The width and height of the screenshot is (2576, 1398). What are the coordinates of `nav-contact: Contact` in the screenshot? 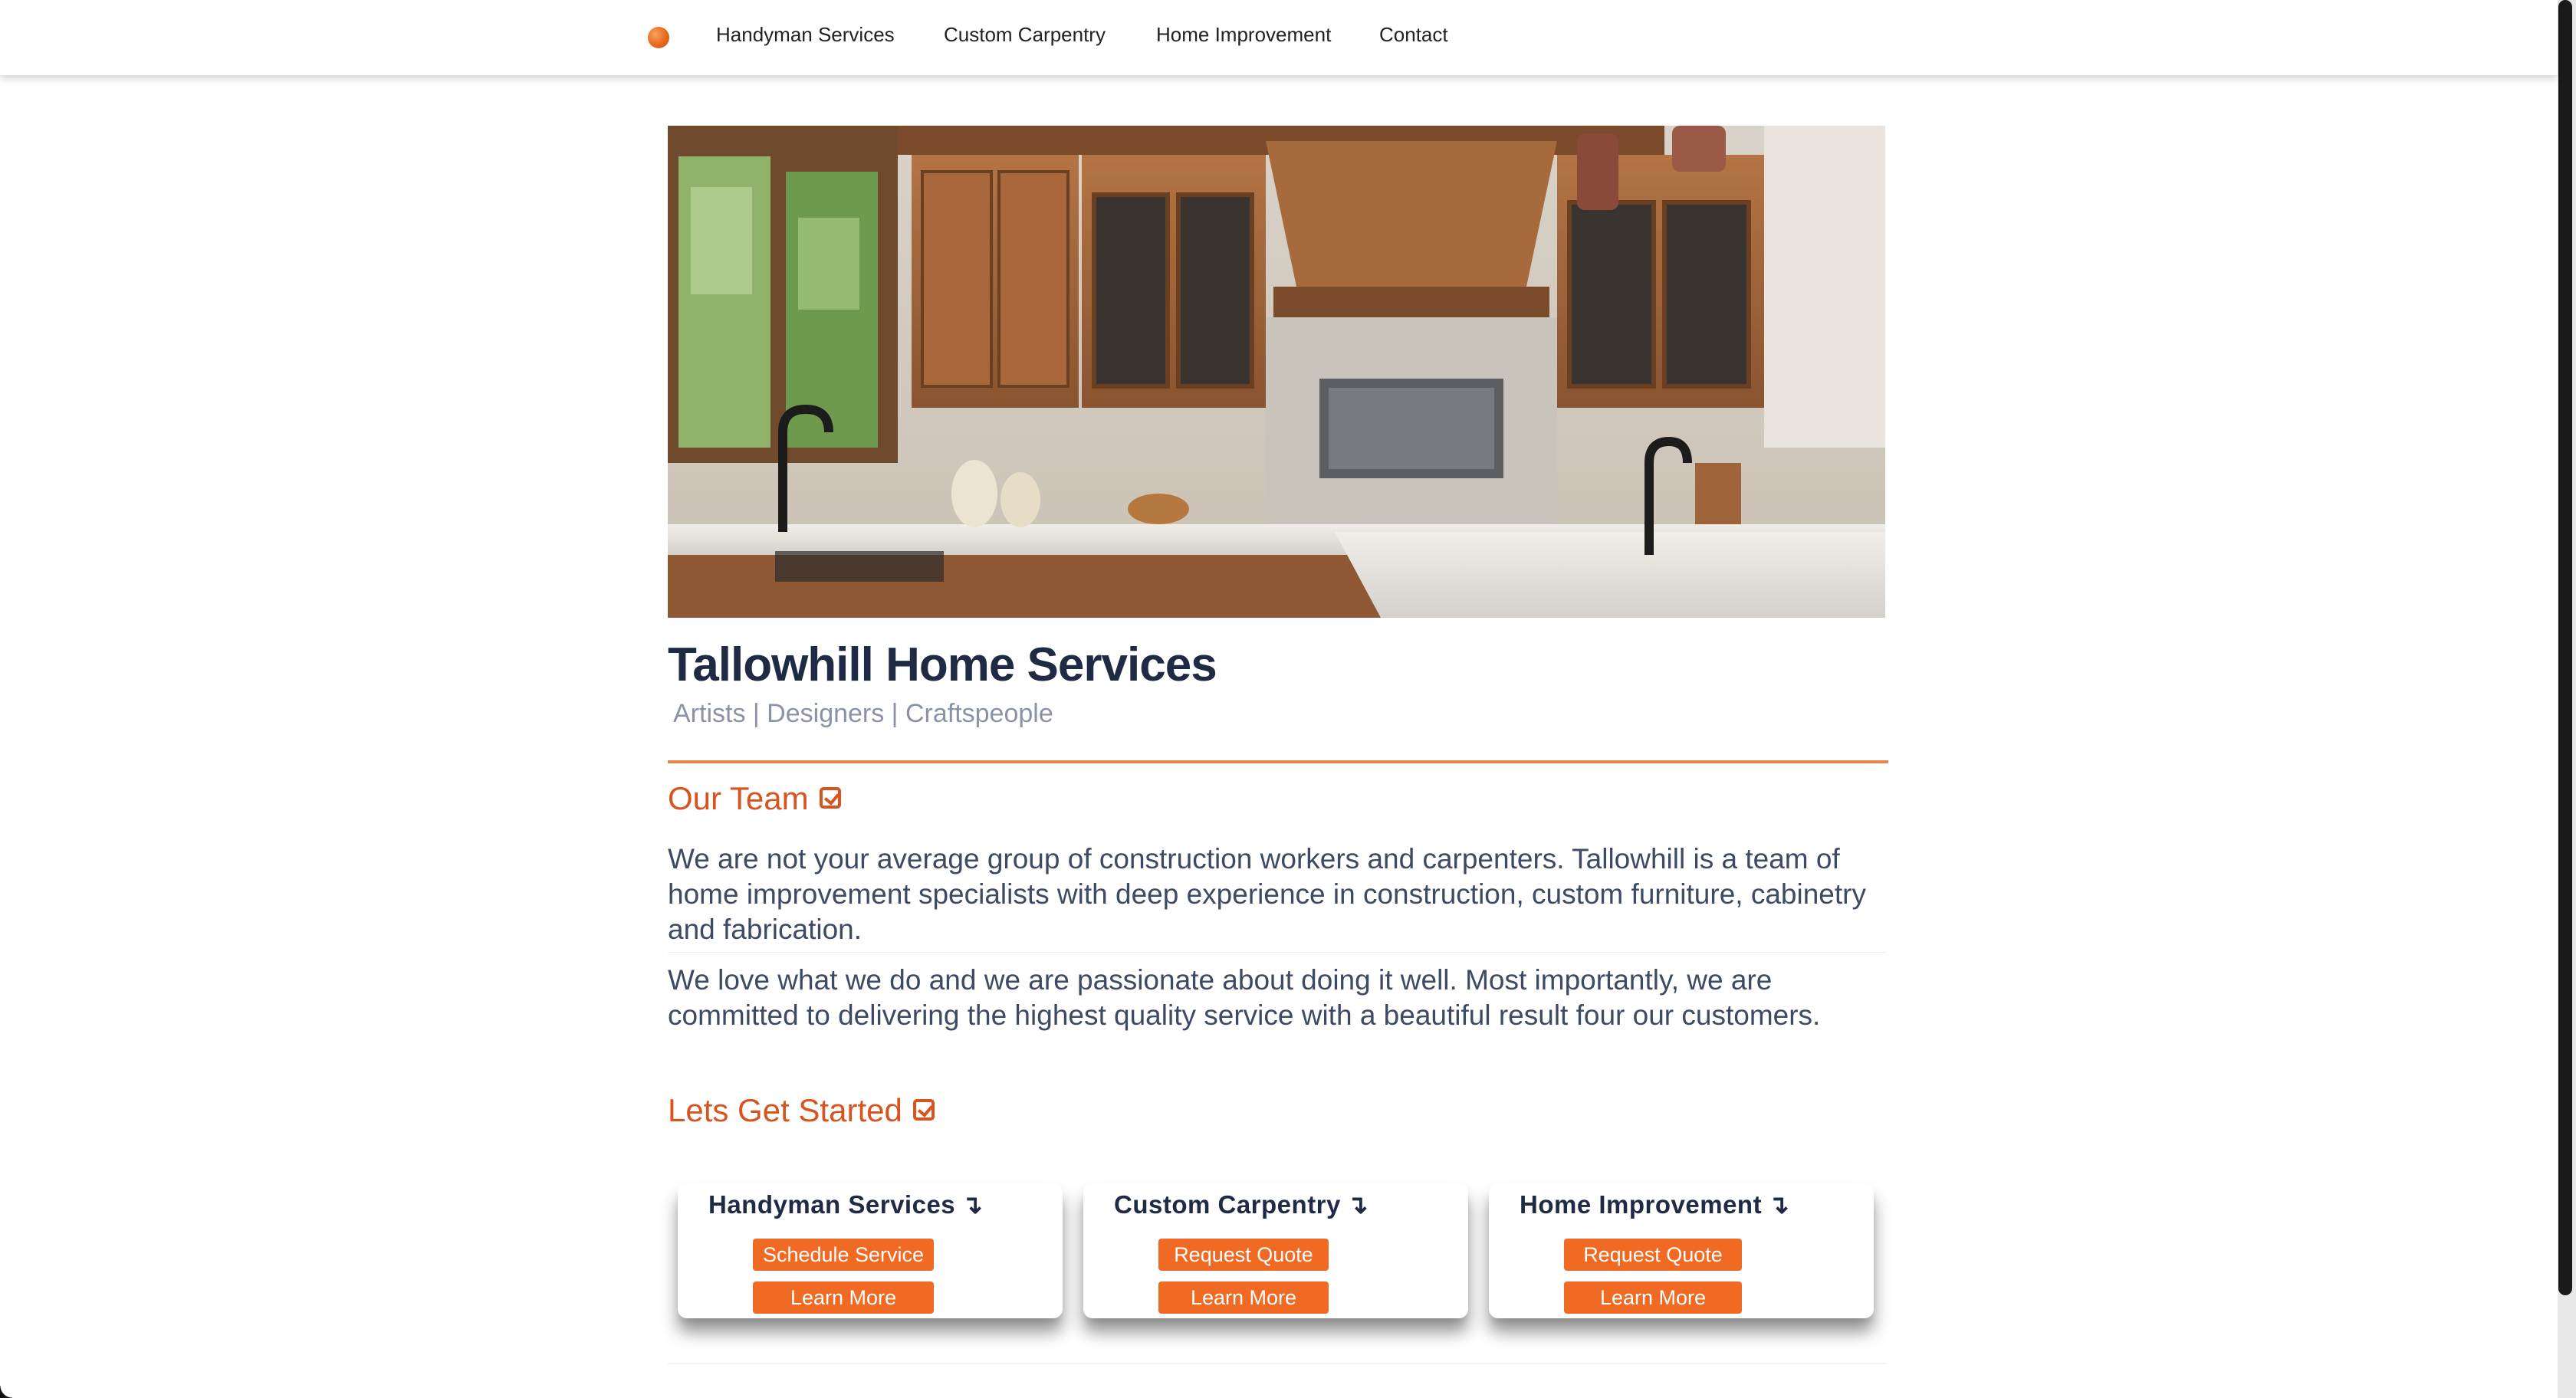 It's located at (1413, 35).